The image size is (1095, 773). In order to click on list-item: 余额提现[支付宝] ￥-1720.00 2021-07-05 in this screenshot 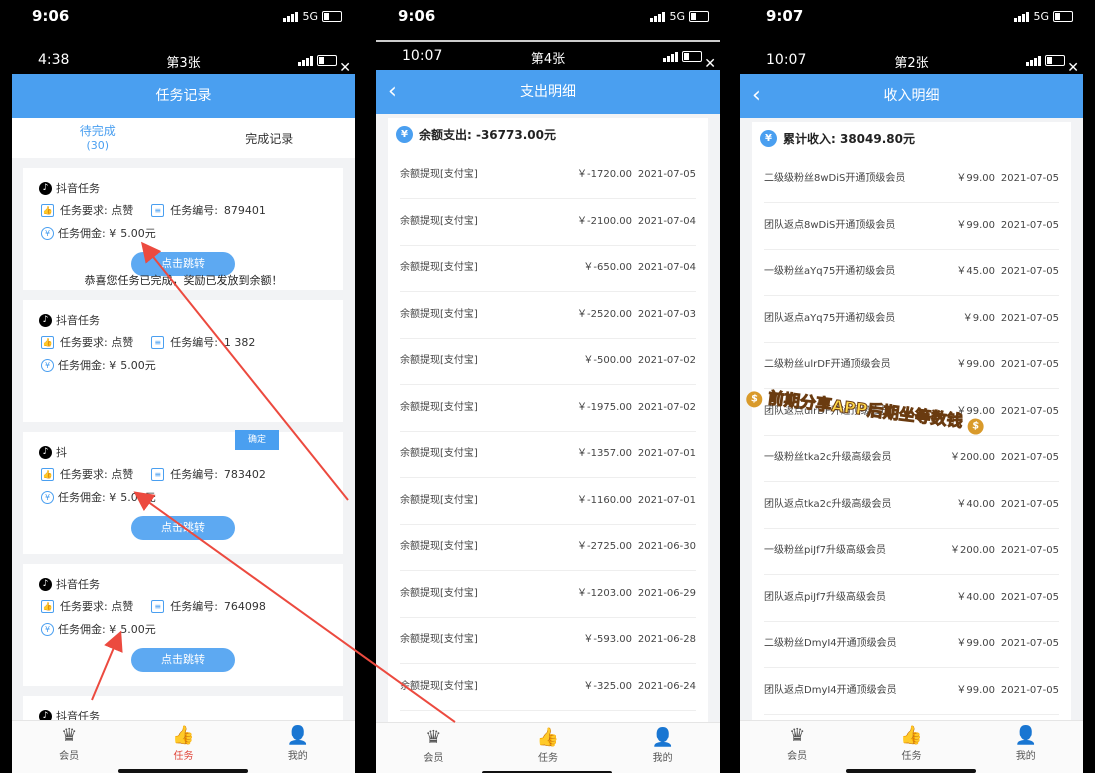, I will do `click(548, 175)`.